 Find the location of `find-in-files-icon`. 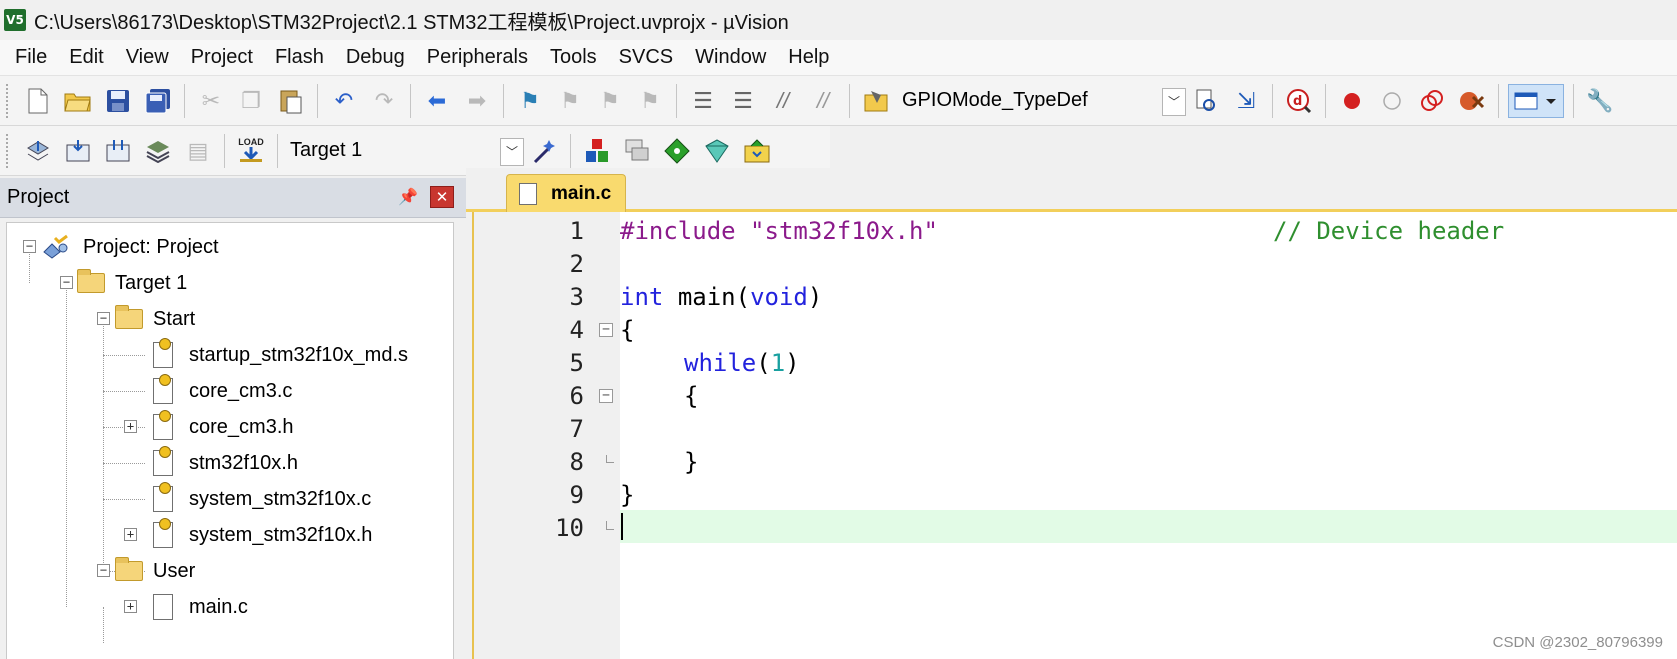

find-in-files-icon is located at coordinates (876, 101).